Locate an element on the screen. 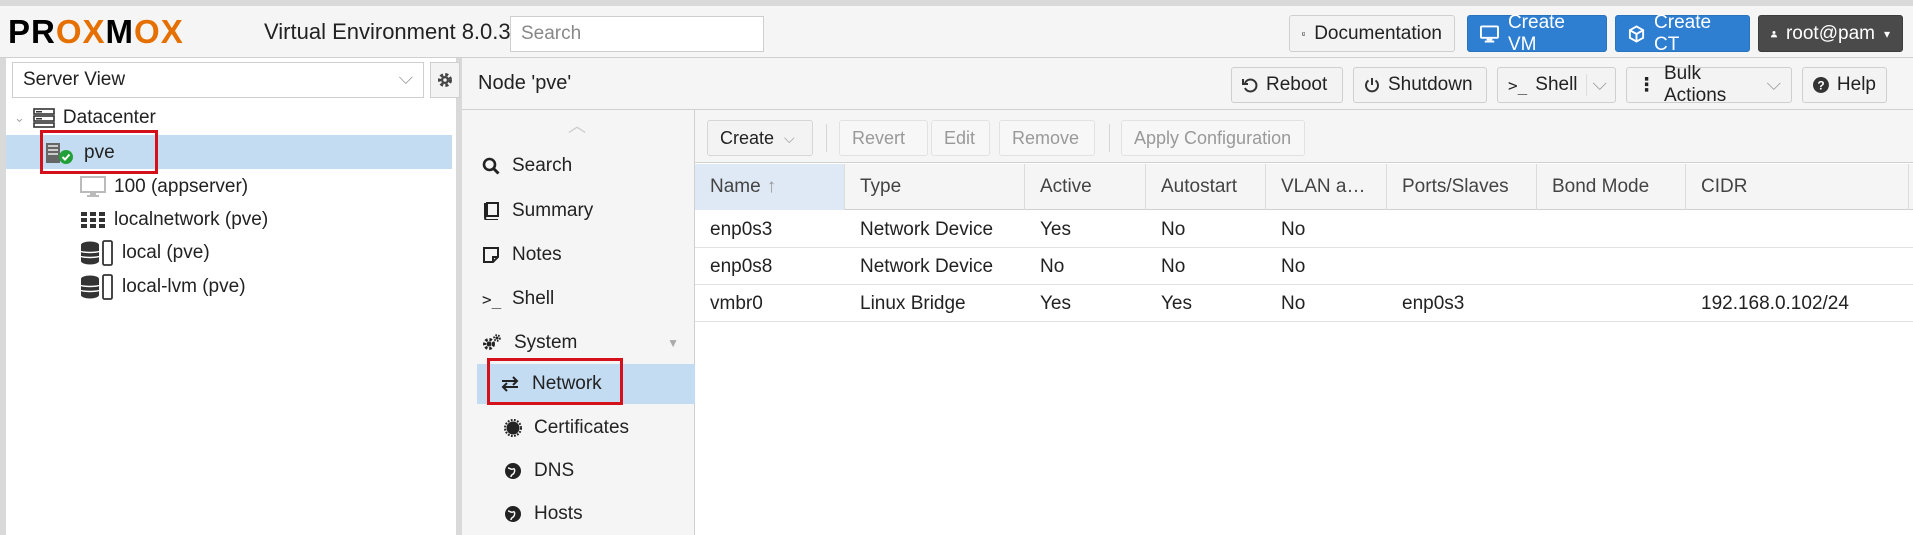 Image resolution: width=1913 pixels, height=535 pixels. table-row: enp0s3 Network Device Yes No No is located at coordinates (1304, 229).